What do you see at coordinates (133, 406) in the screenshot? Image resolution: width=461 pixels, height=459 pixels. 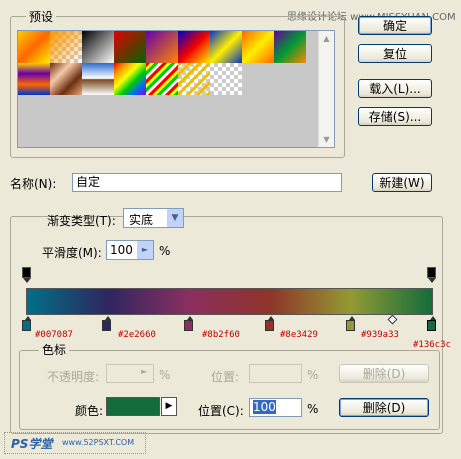 I see `stop-color-swatch` at bounding box center [133, 406].